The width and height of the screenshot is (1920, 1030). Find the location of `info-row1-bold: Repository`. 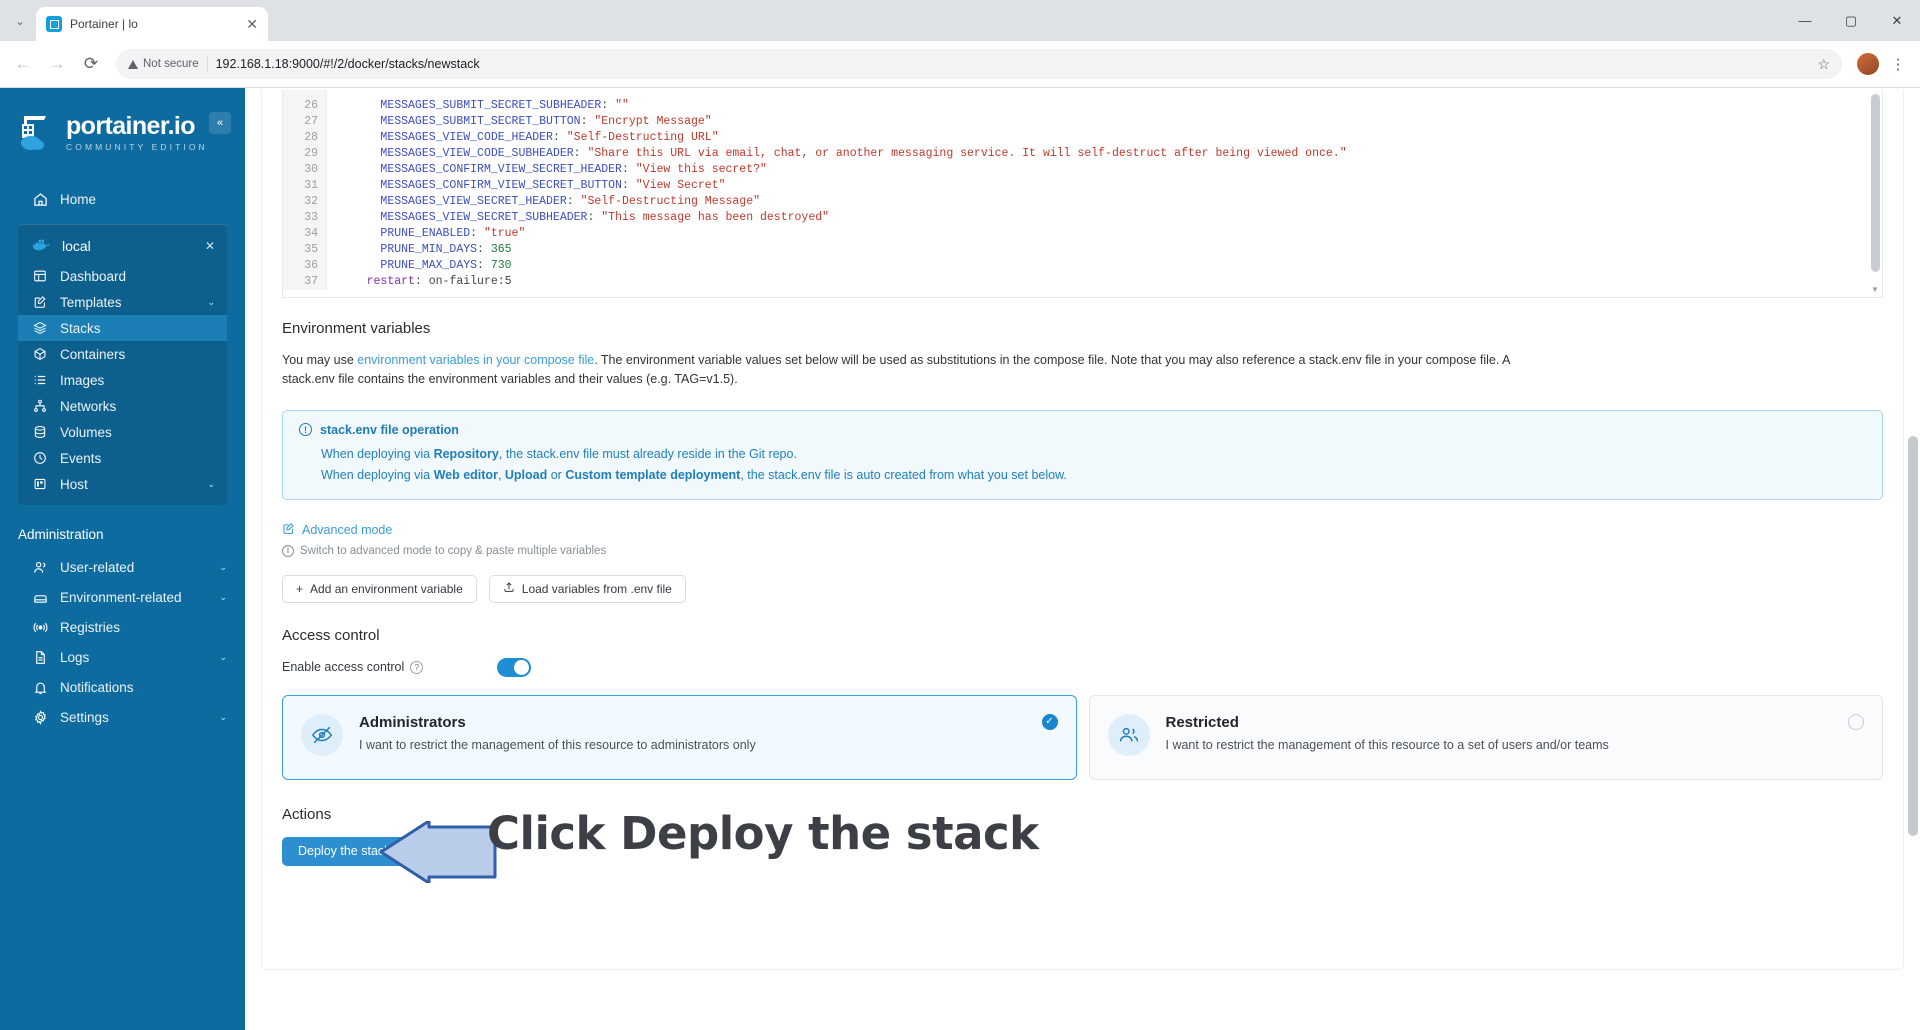

info-row1-bold: Repository is located at coordinates (466, 453).